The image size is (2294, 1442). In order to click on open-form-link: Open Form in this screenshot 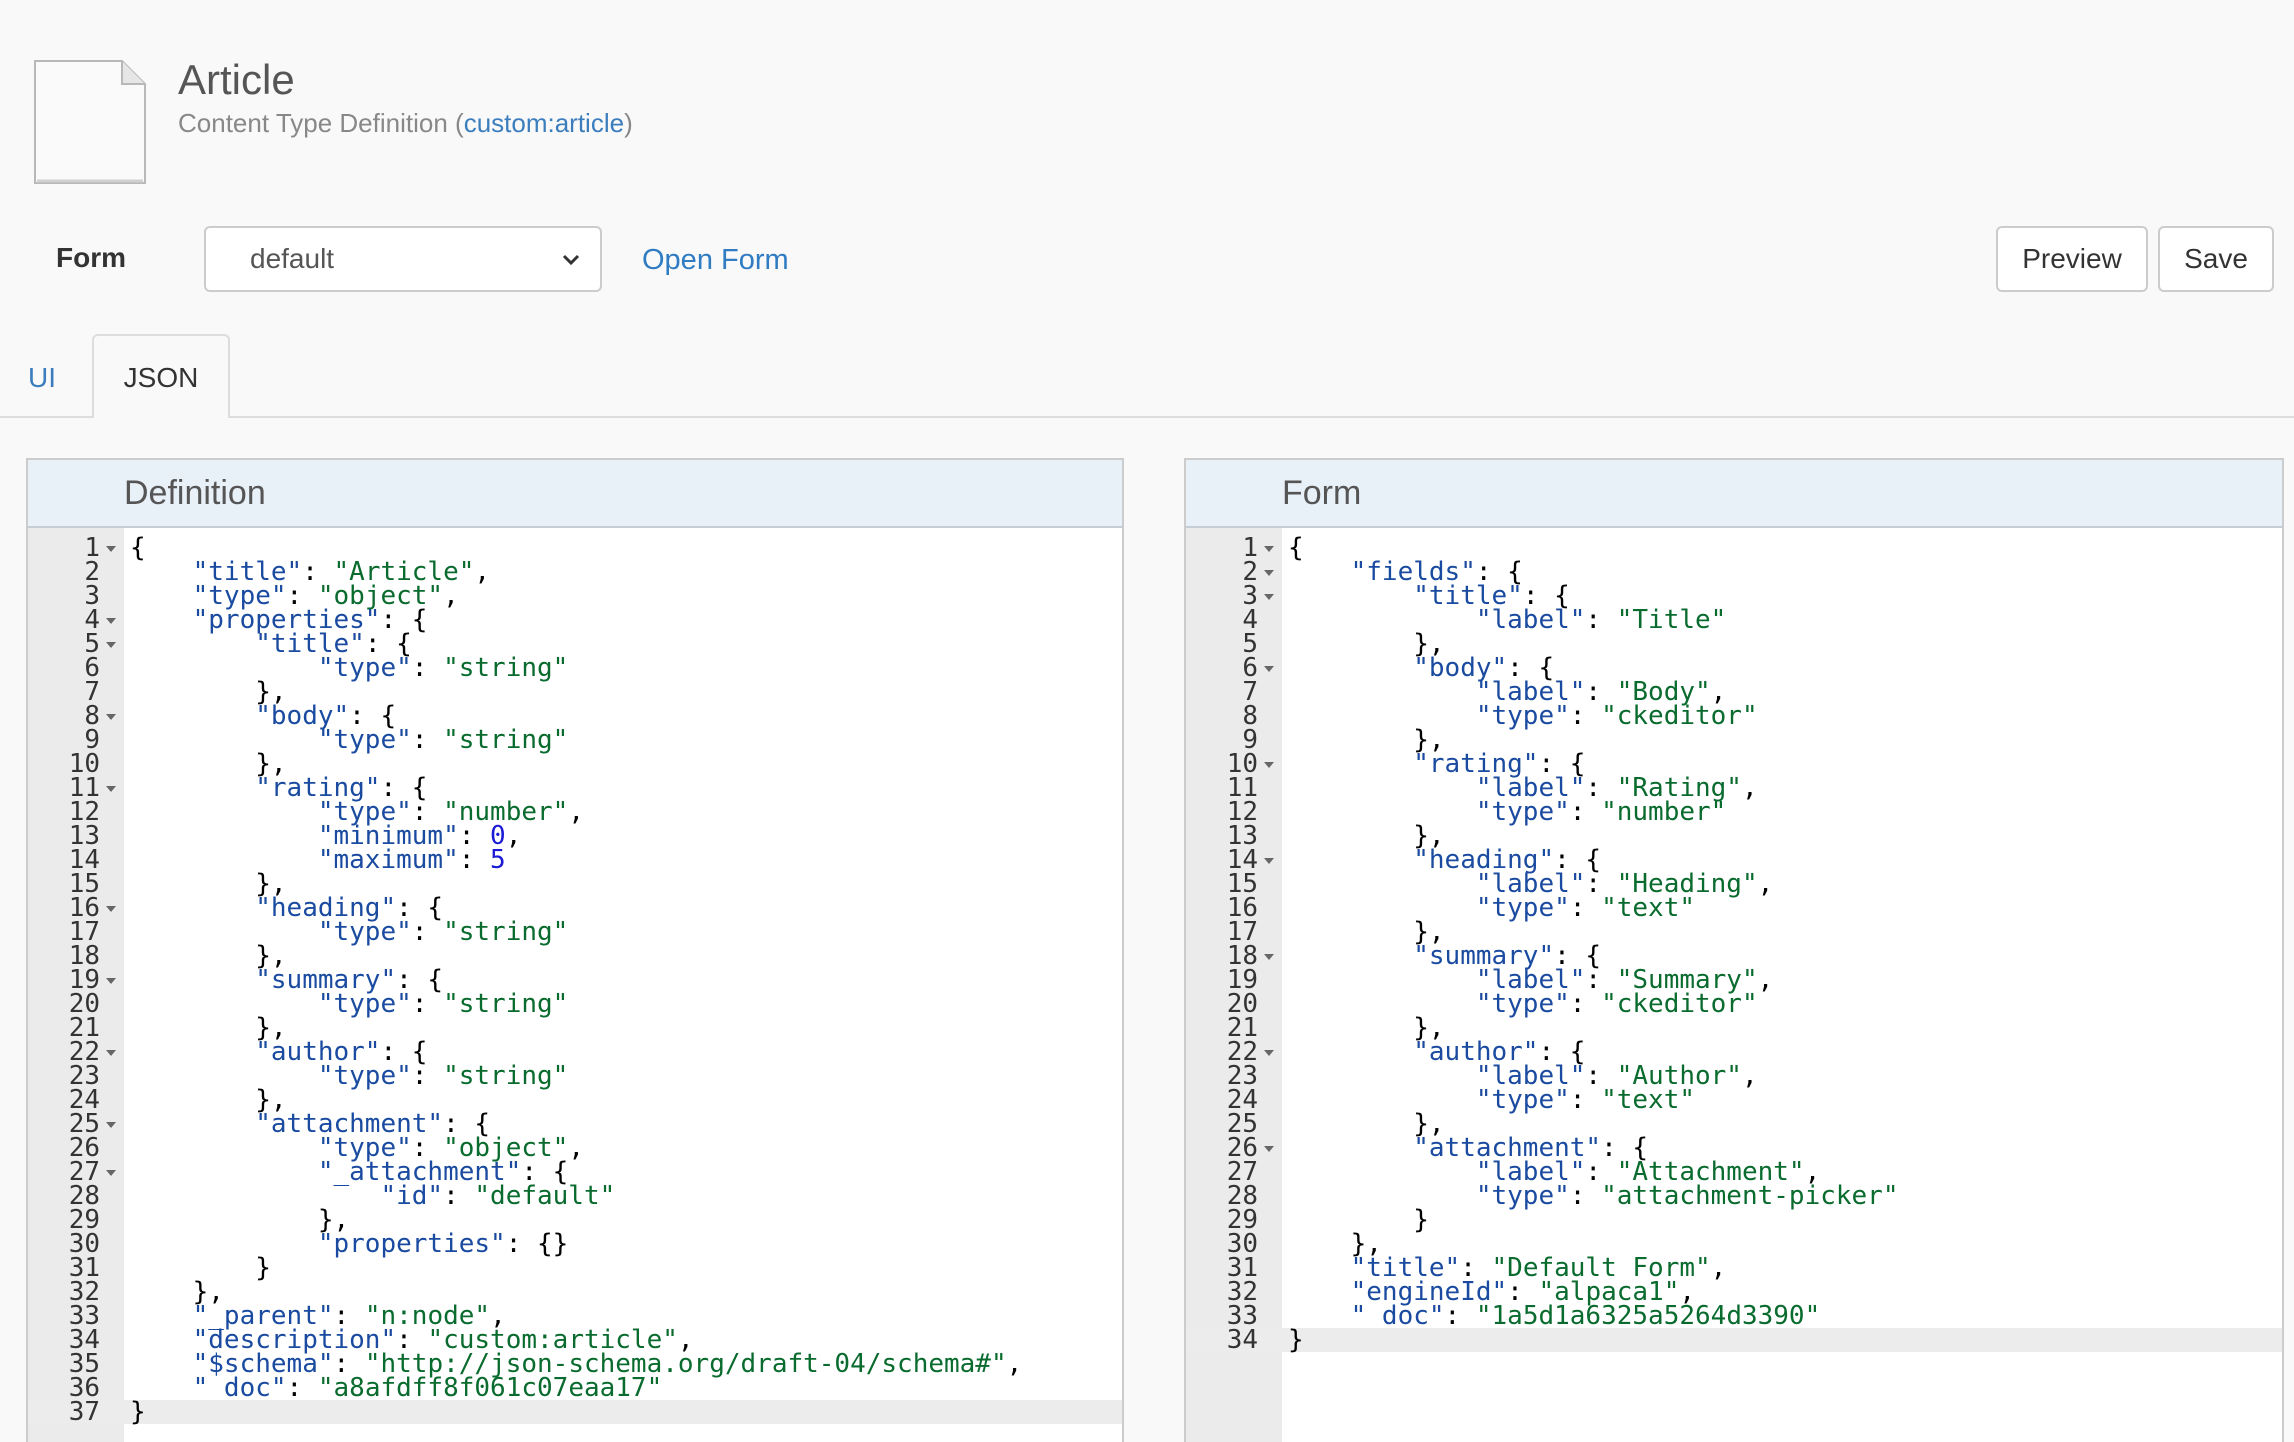, I will do `click(715, 260)`.